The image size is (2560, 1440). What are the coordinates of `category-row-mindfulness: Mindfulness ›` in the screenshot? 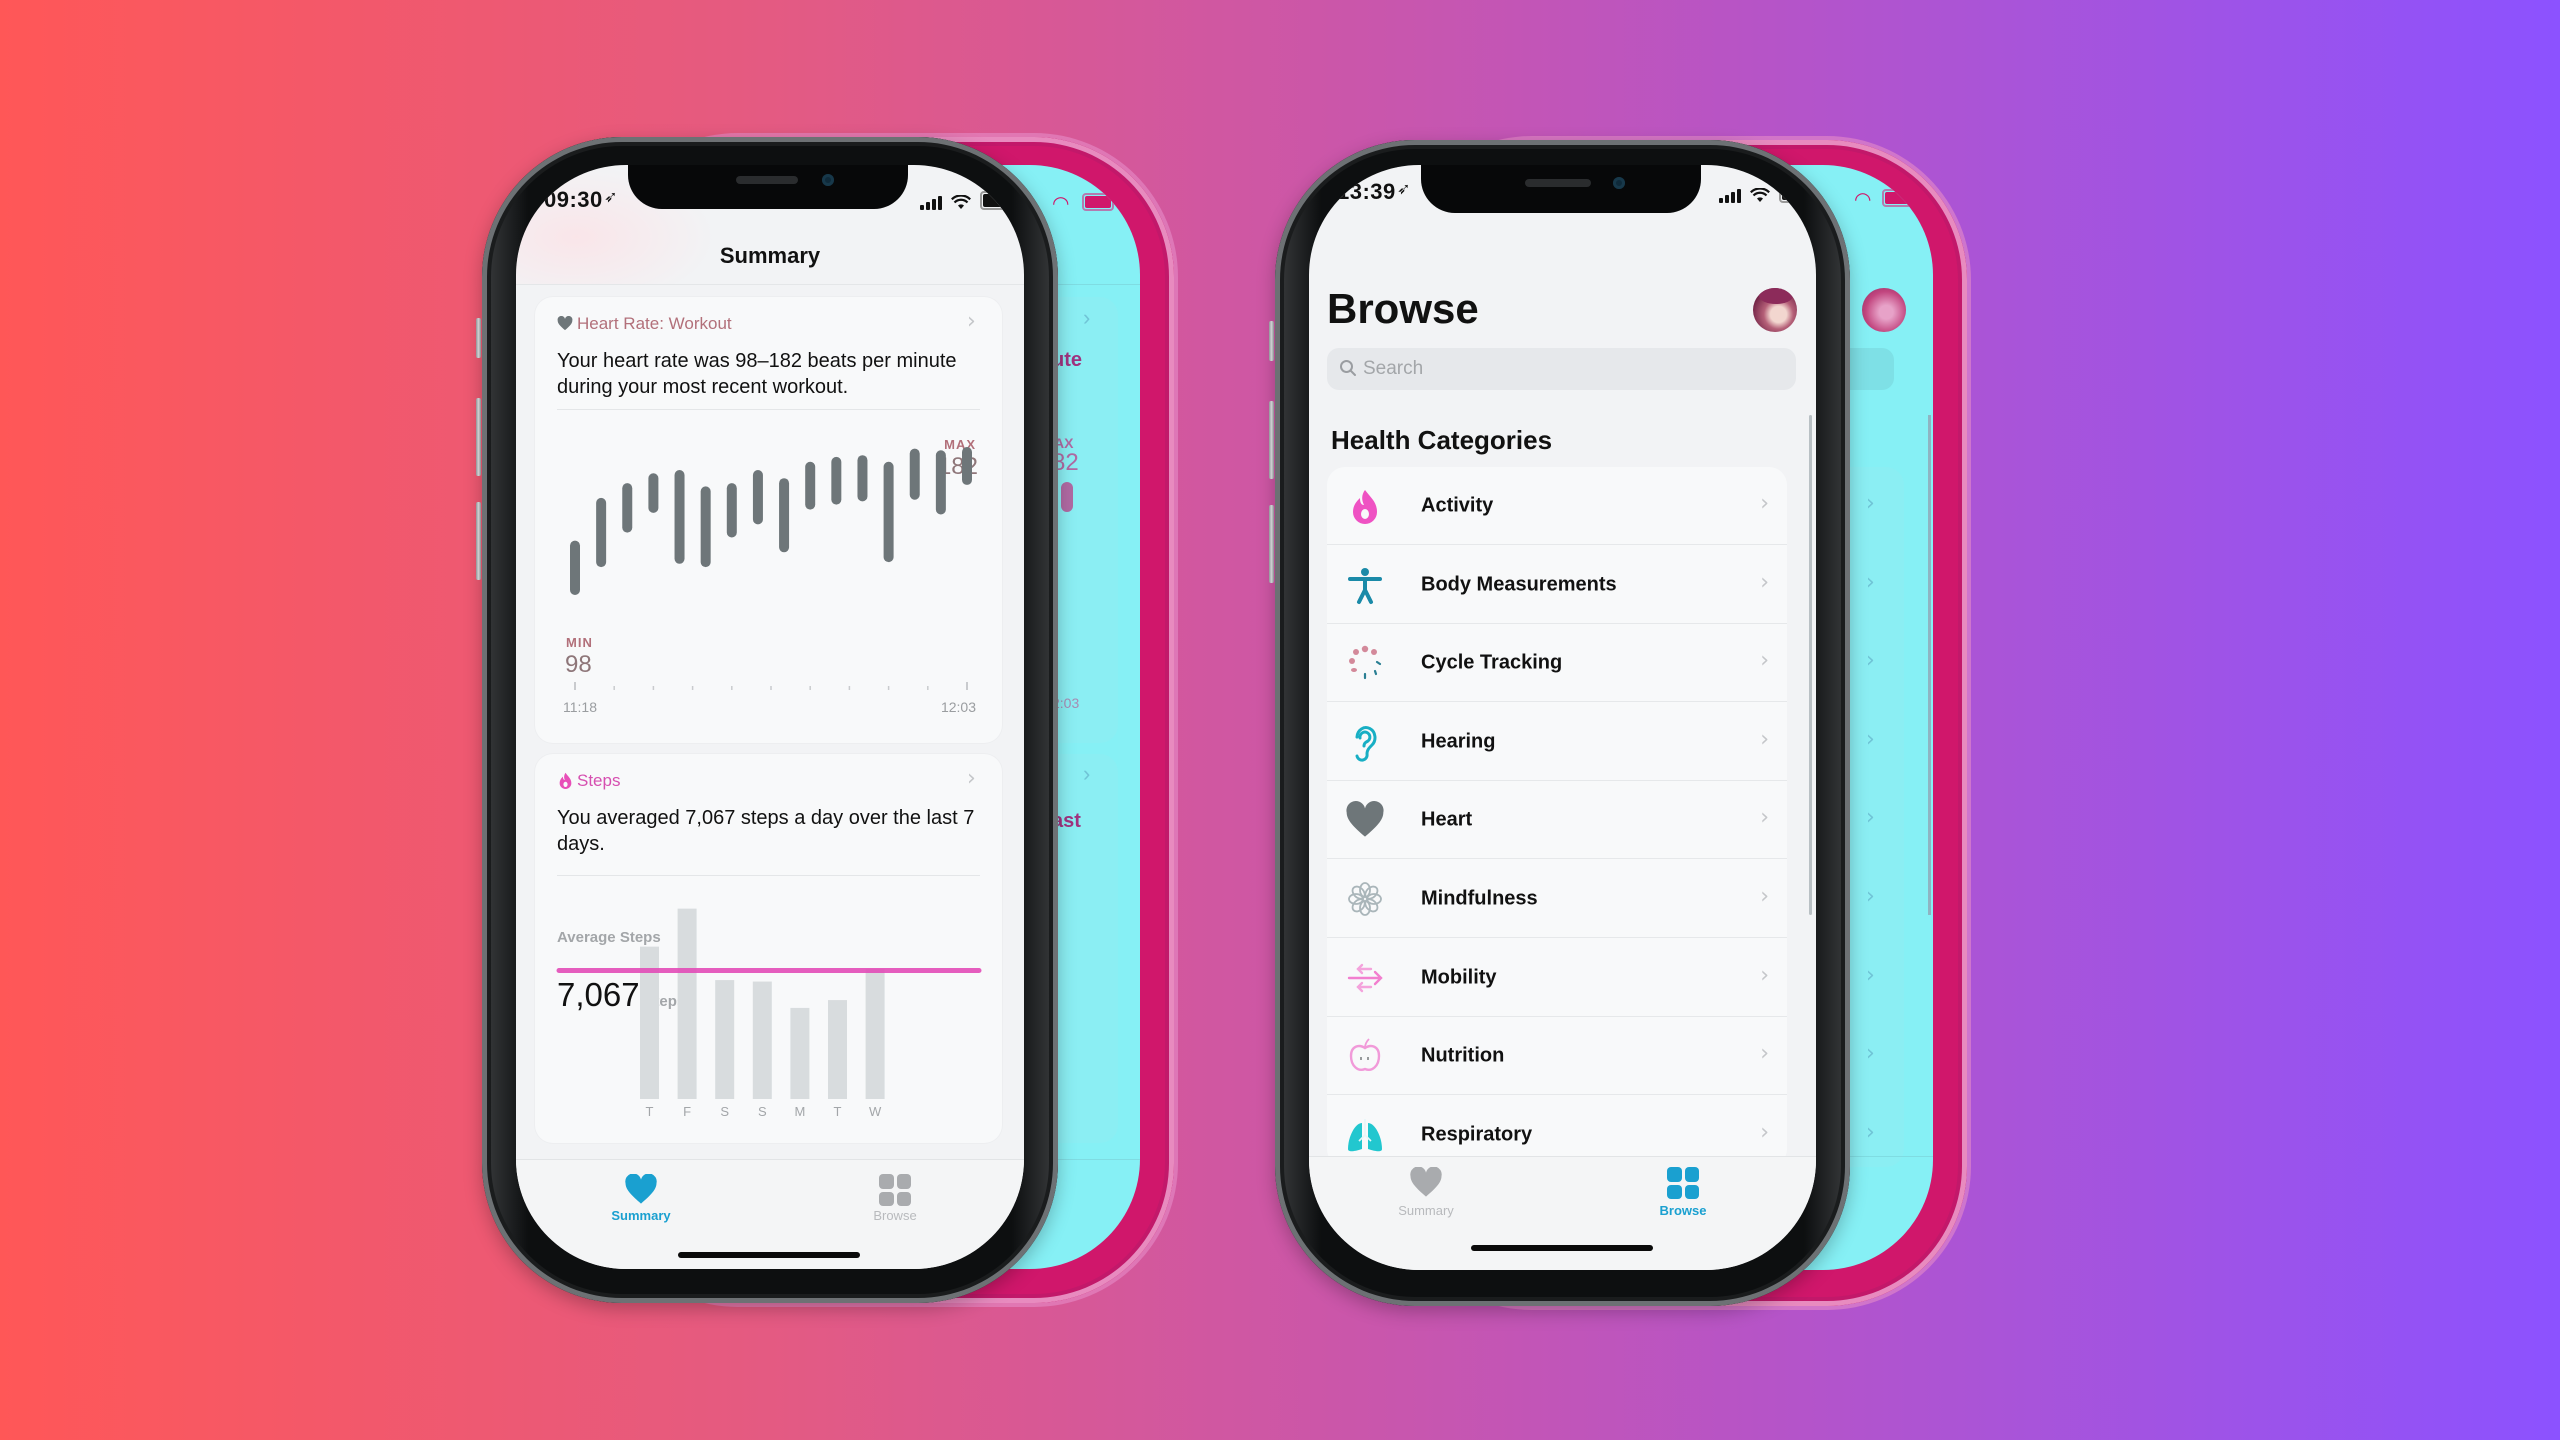 It's located at (1557, 899).